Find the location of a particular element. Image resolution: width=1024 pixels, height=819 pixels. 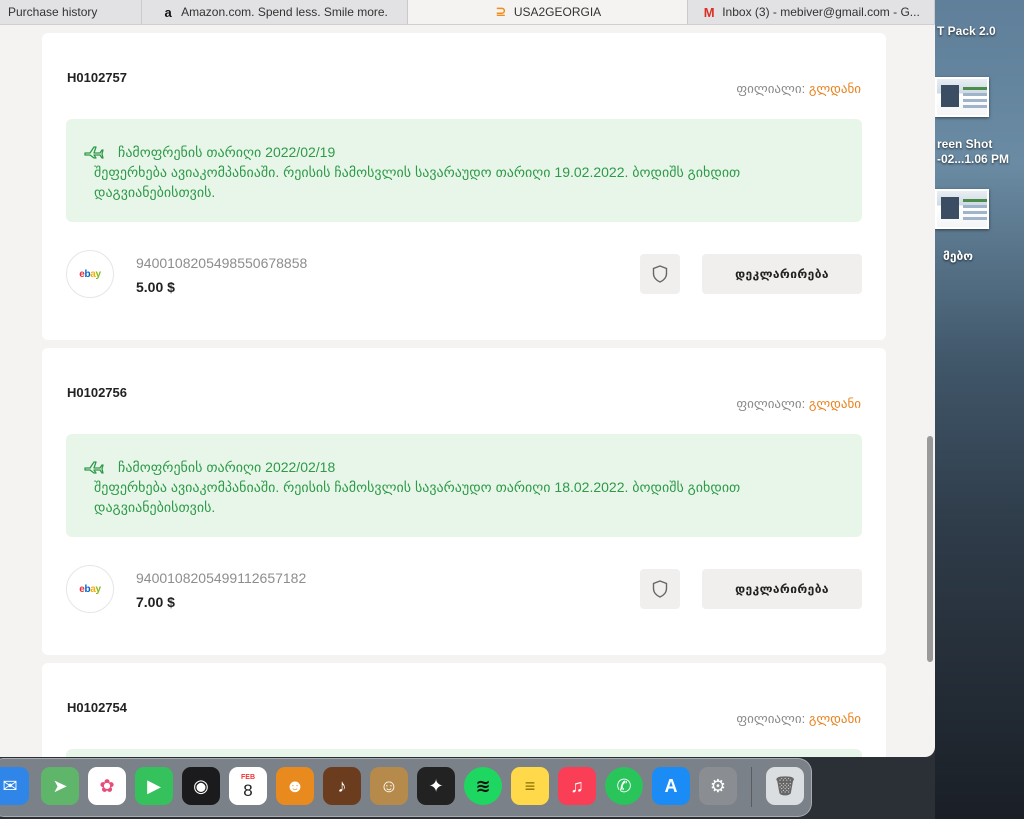

dock: ✉ ➤ ✿ ▶ ◉ FEB 8 ☻ ♪ ☺ ✦ ≋ ≡ ♫ ✆ A ⚙ 🗑 is located at coordinates (406, 787).